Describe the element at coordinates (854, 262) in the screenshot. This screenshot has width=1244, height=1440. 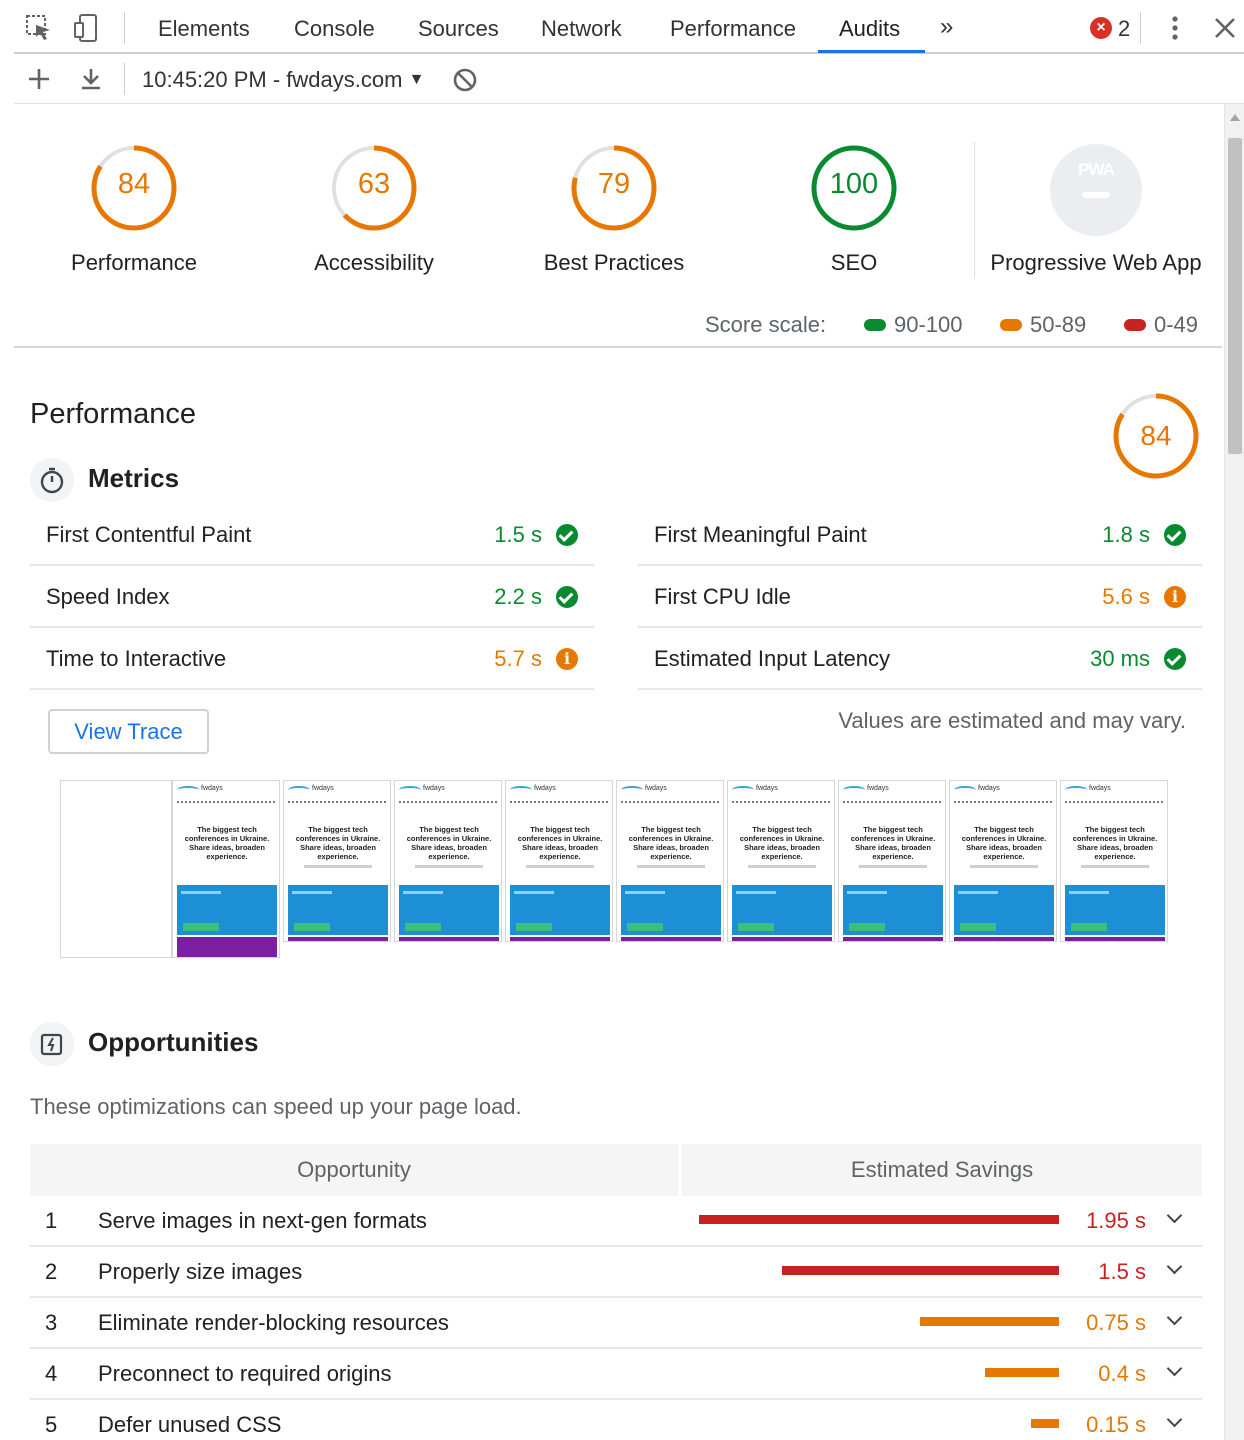
I see `category-label: SEO` at that location.